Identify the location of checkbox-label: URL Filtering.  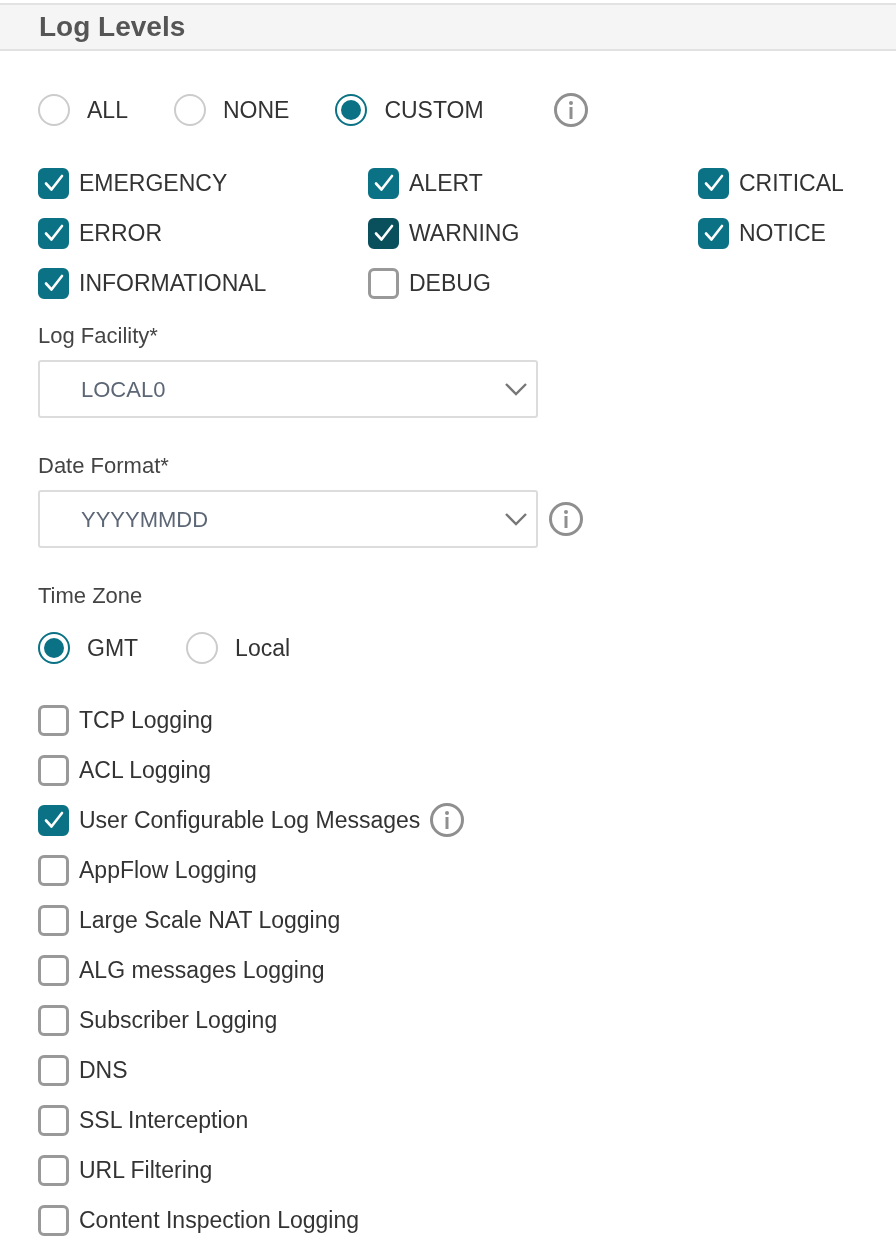
(146, 1170).